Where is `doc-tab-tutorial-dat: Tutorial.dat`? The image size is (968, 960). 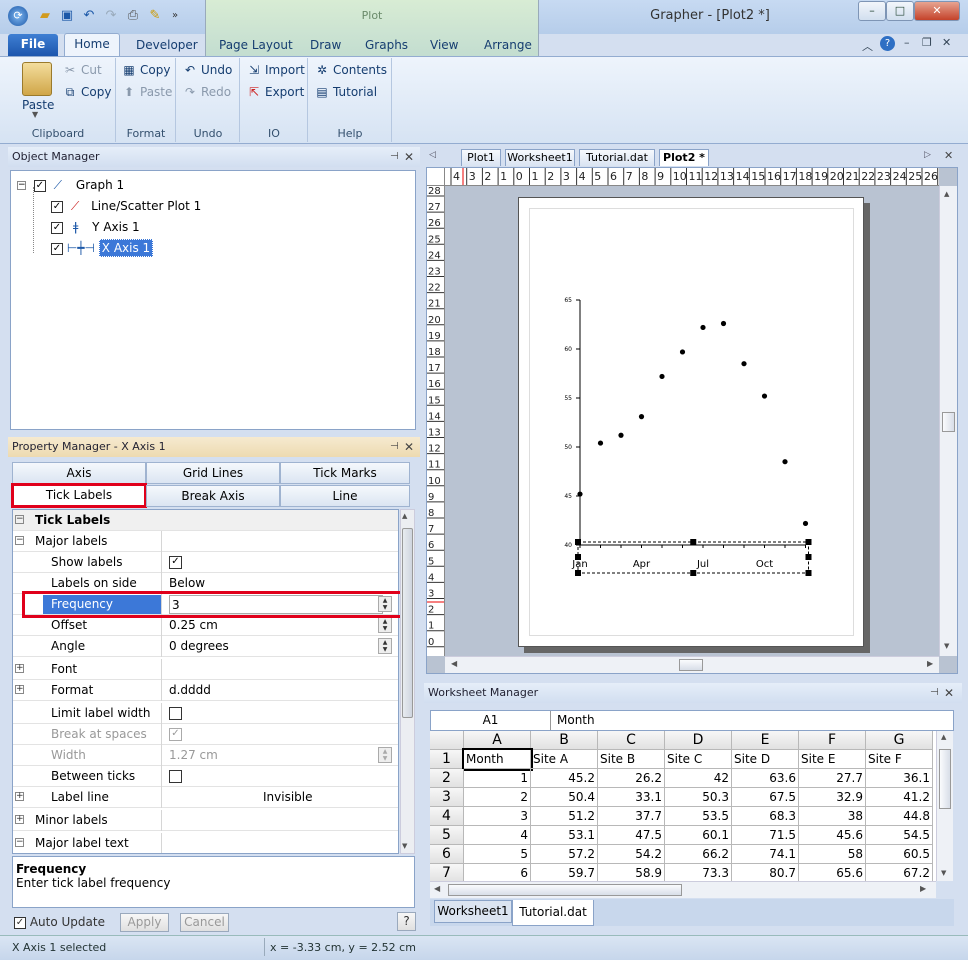
doc-tab-tutorial-dat: Tutorial.dat is located at coordinates (617, 157).